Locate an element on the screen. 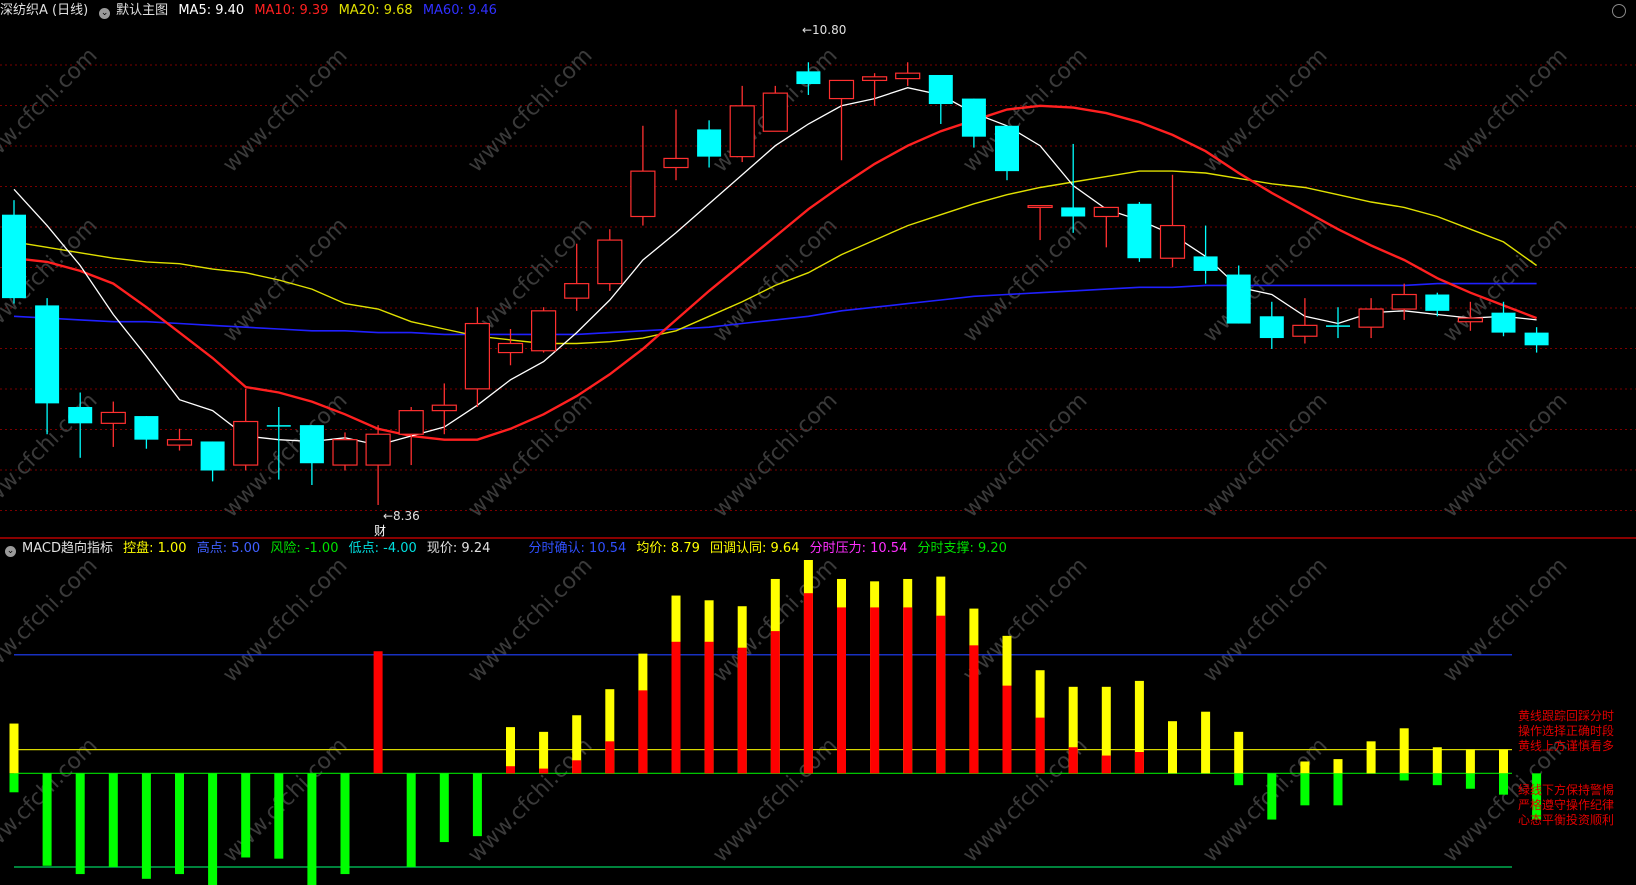 This screenshot has width=1636, height=885. xianjia-value: 现价: 9.24 is located at coordinates (458, 548).